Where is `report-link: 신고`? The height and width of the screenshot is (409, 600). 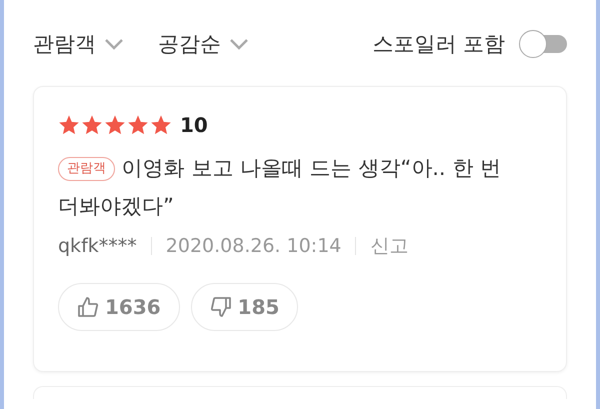 report-link: 신고 is located at coordinates (389, 246).